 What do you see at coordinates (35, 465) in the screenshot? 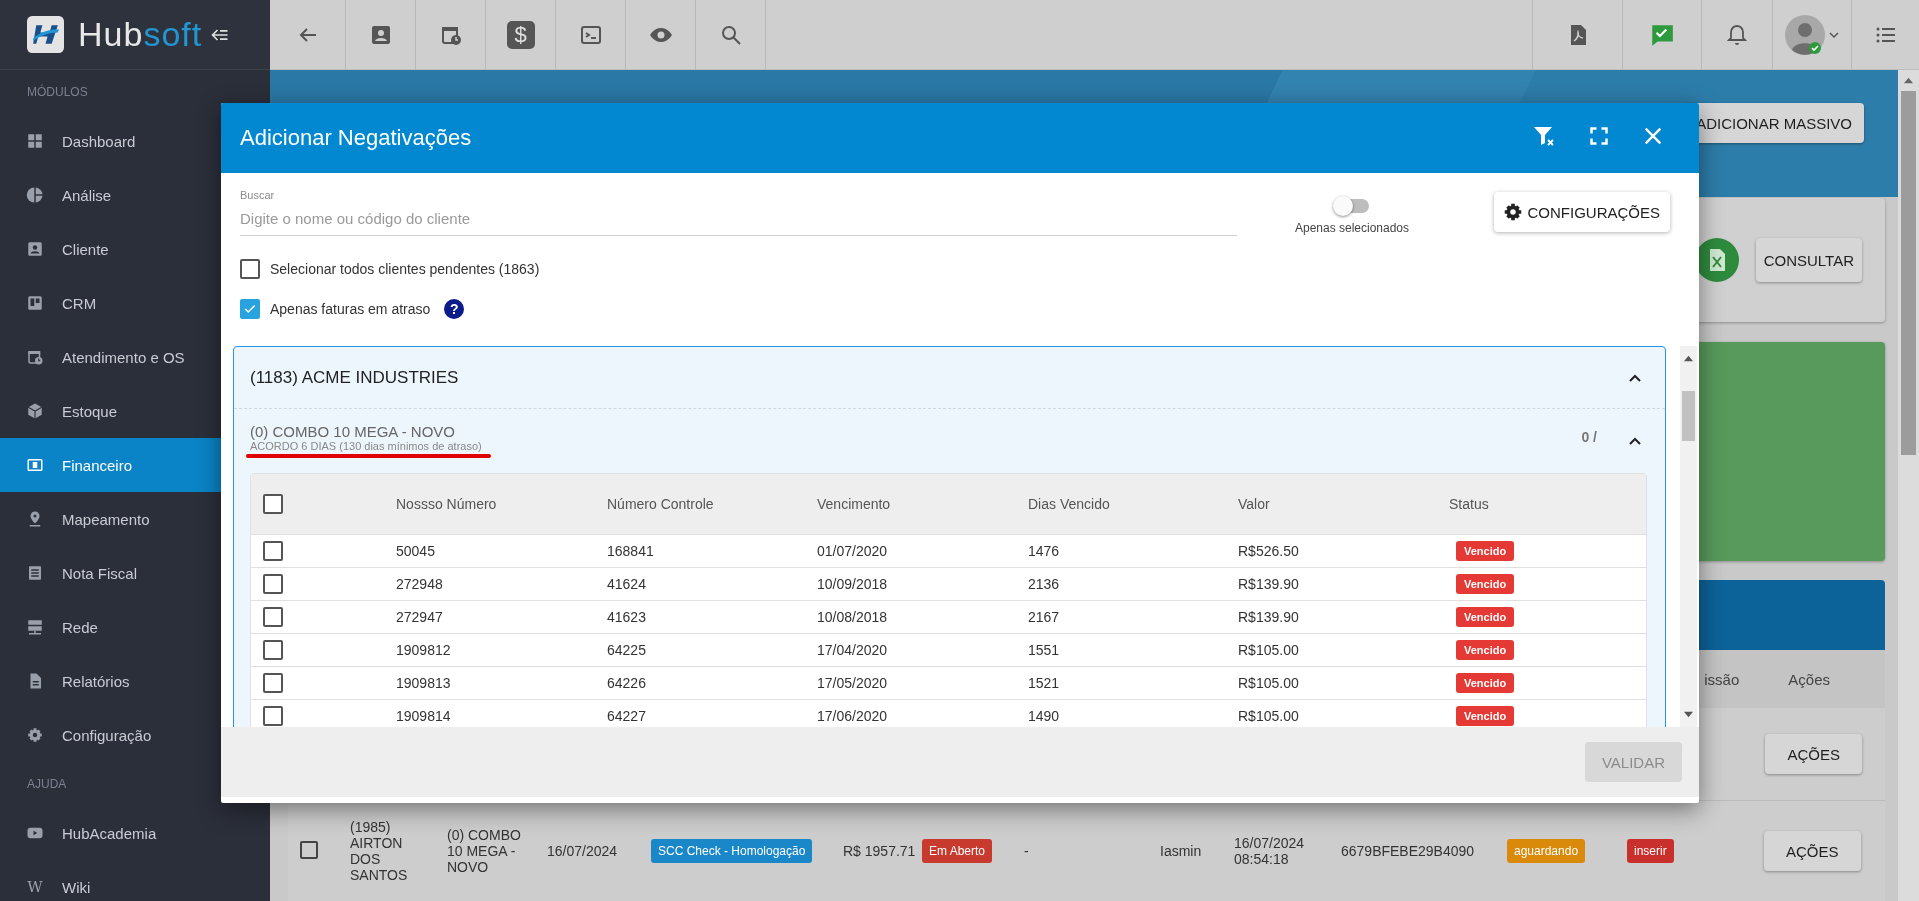
I see `banknote-icon` at bounding box center [35, 465].